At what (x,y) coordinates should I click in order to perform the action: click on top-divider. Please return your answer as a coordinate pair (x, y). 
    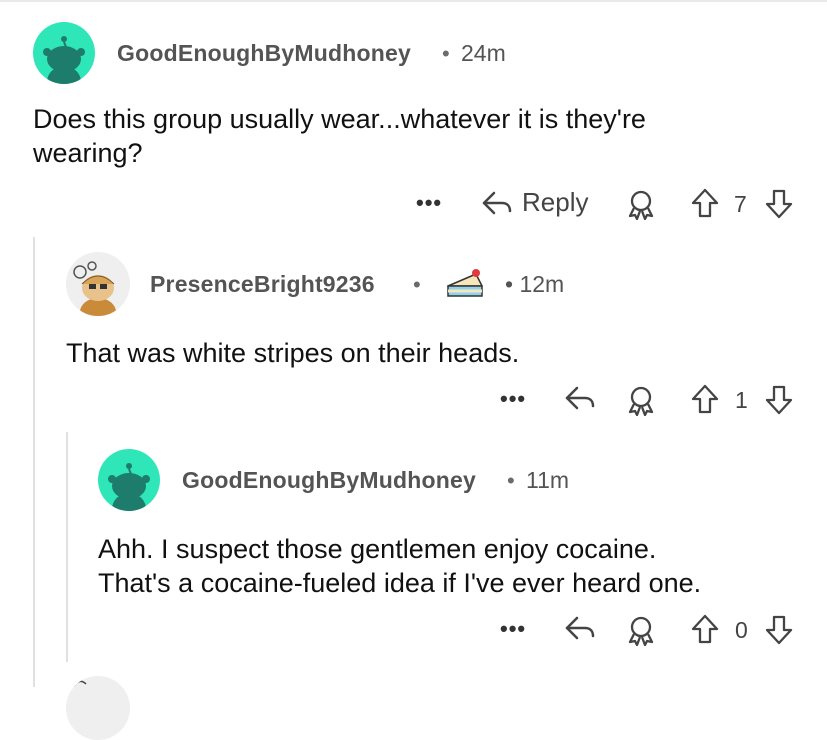
    Looking at the image, I should click on (413, 1).